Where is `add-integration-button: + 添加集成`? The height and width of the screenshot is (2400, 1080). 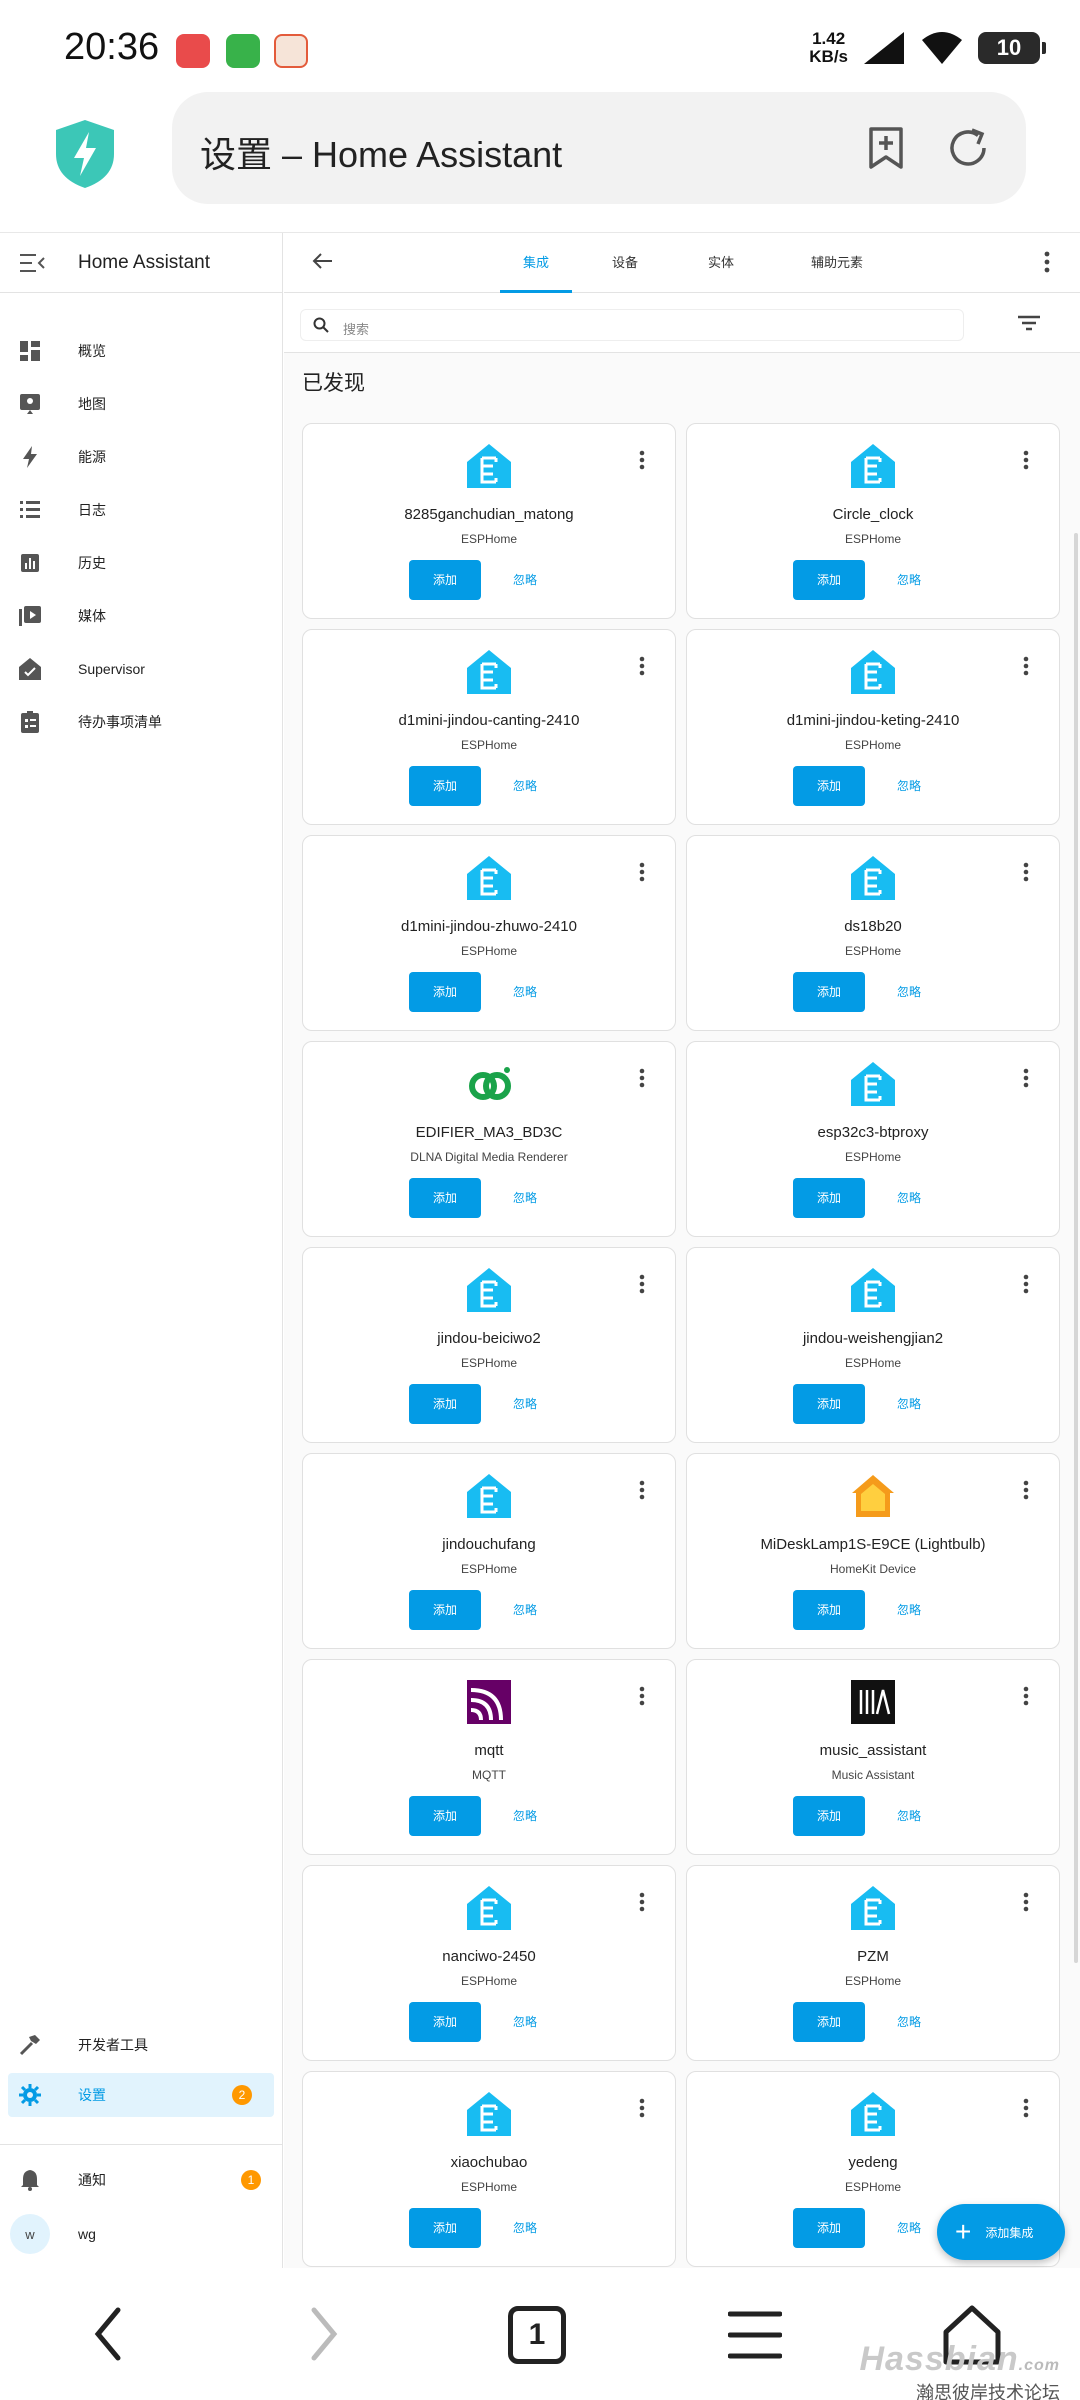 add-integration-button: + 添加集成 is located at coordinates (1001, 2232).